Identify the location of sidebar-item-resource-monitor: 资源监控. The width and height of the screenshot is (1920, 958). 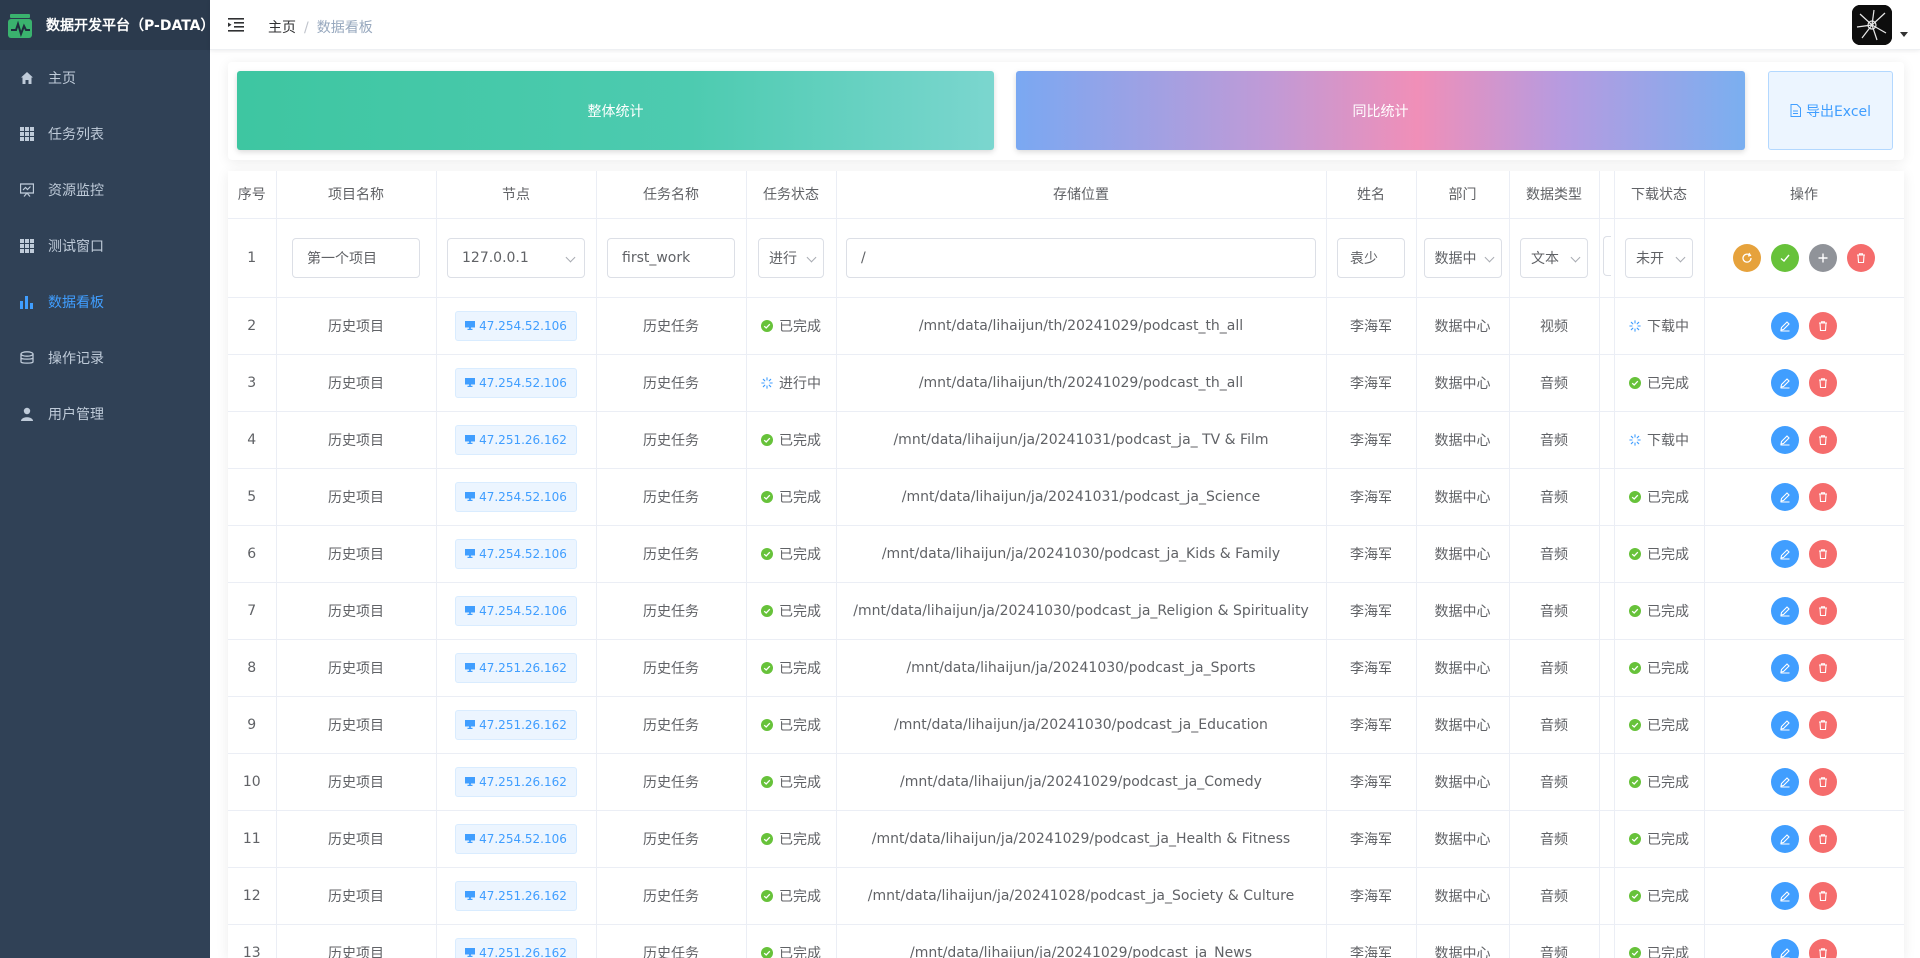
(105, 190).